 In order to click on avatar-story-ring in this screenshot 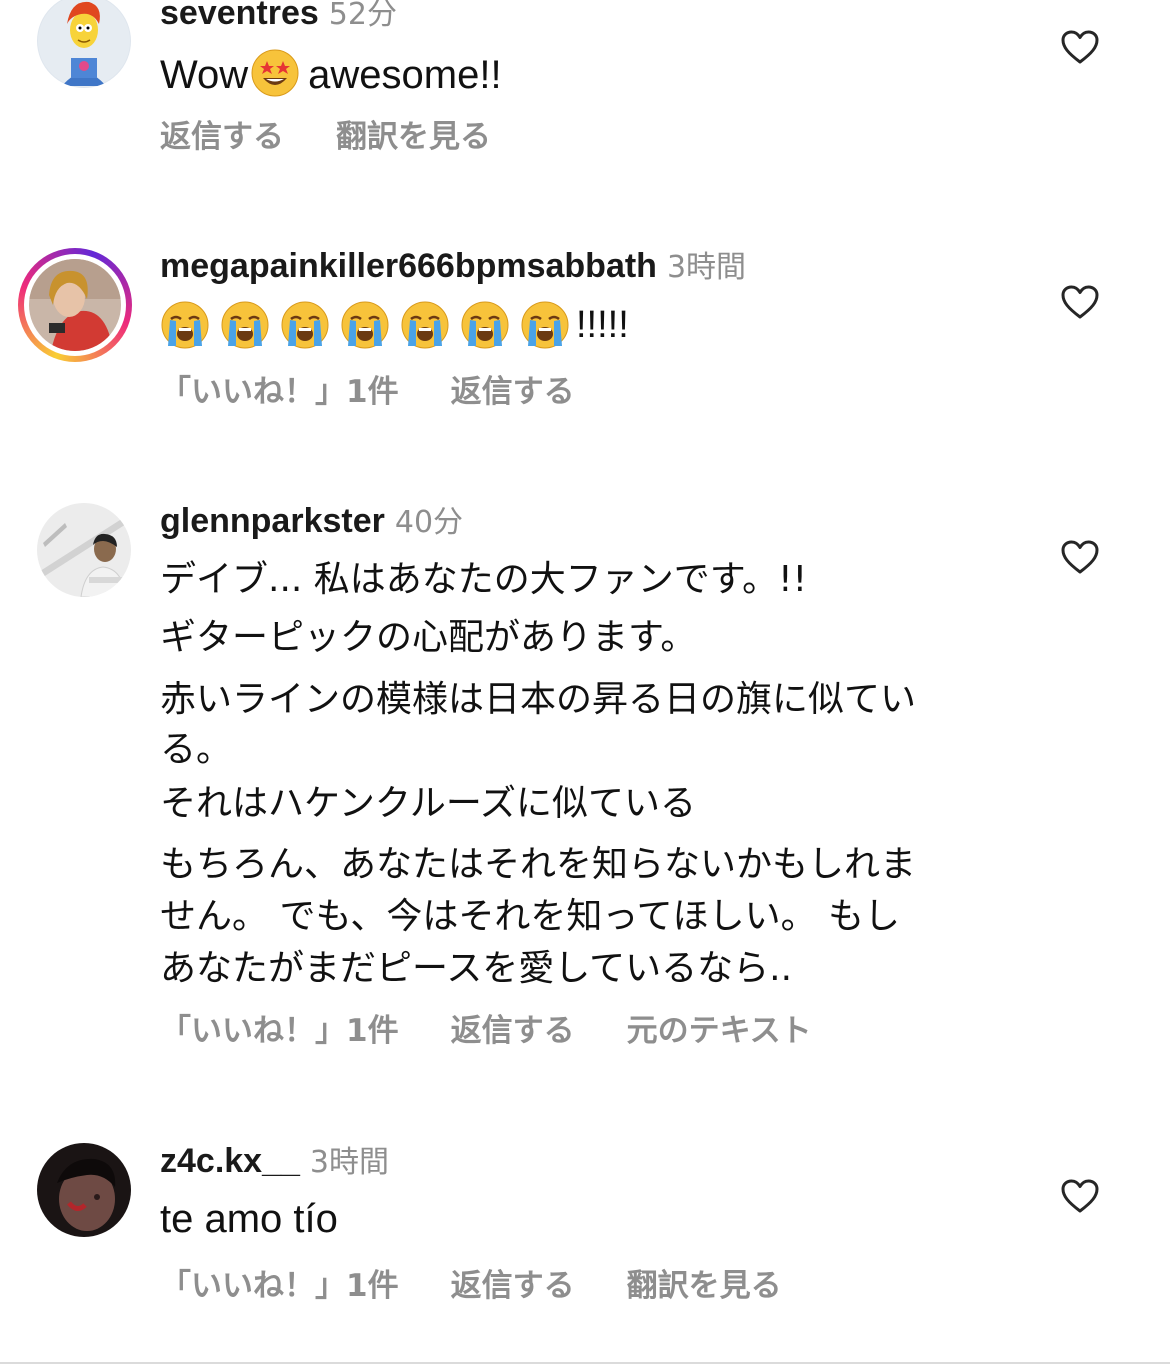, I will do `click(75, 305)`.